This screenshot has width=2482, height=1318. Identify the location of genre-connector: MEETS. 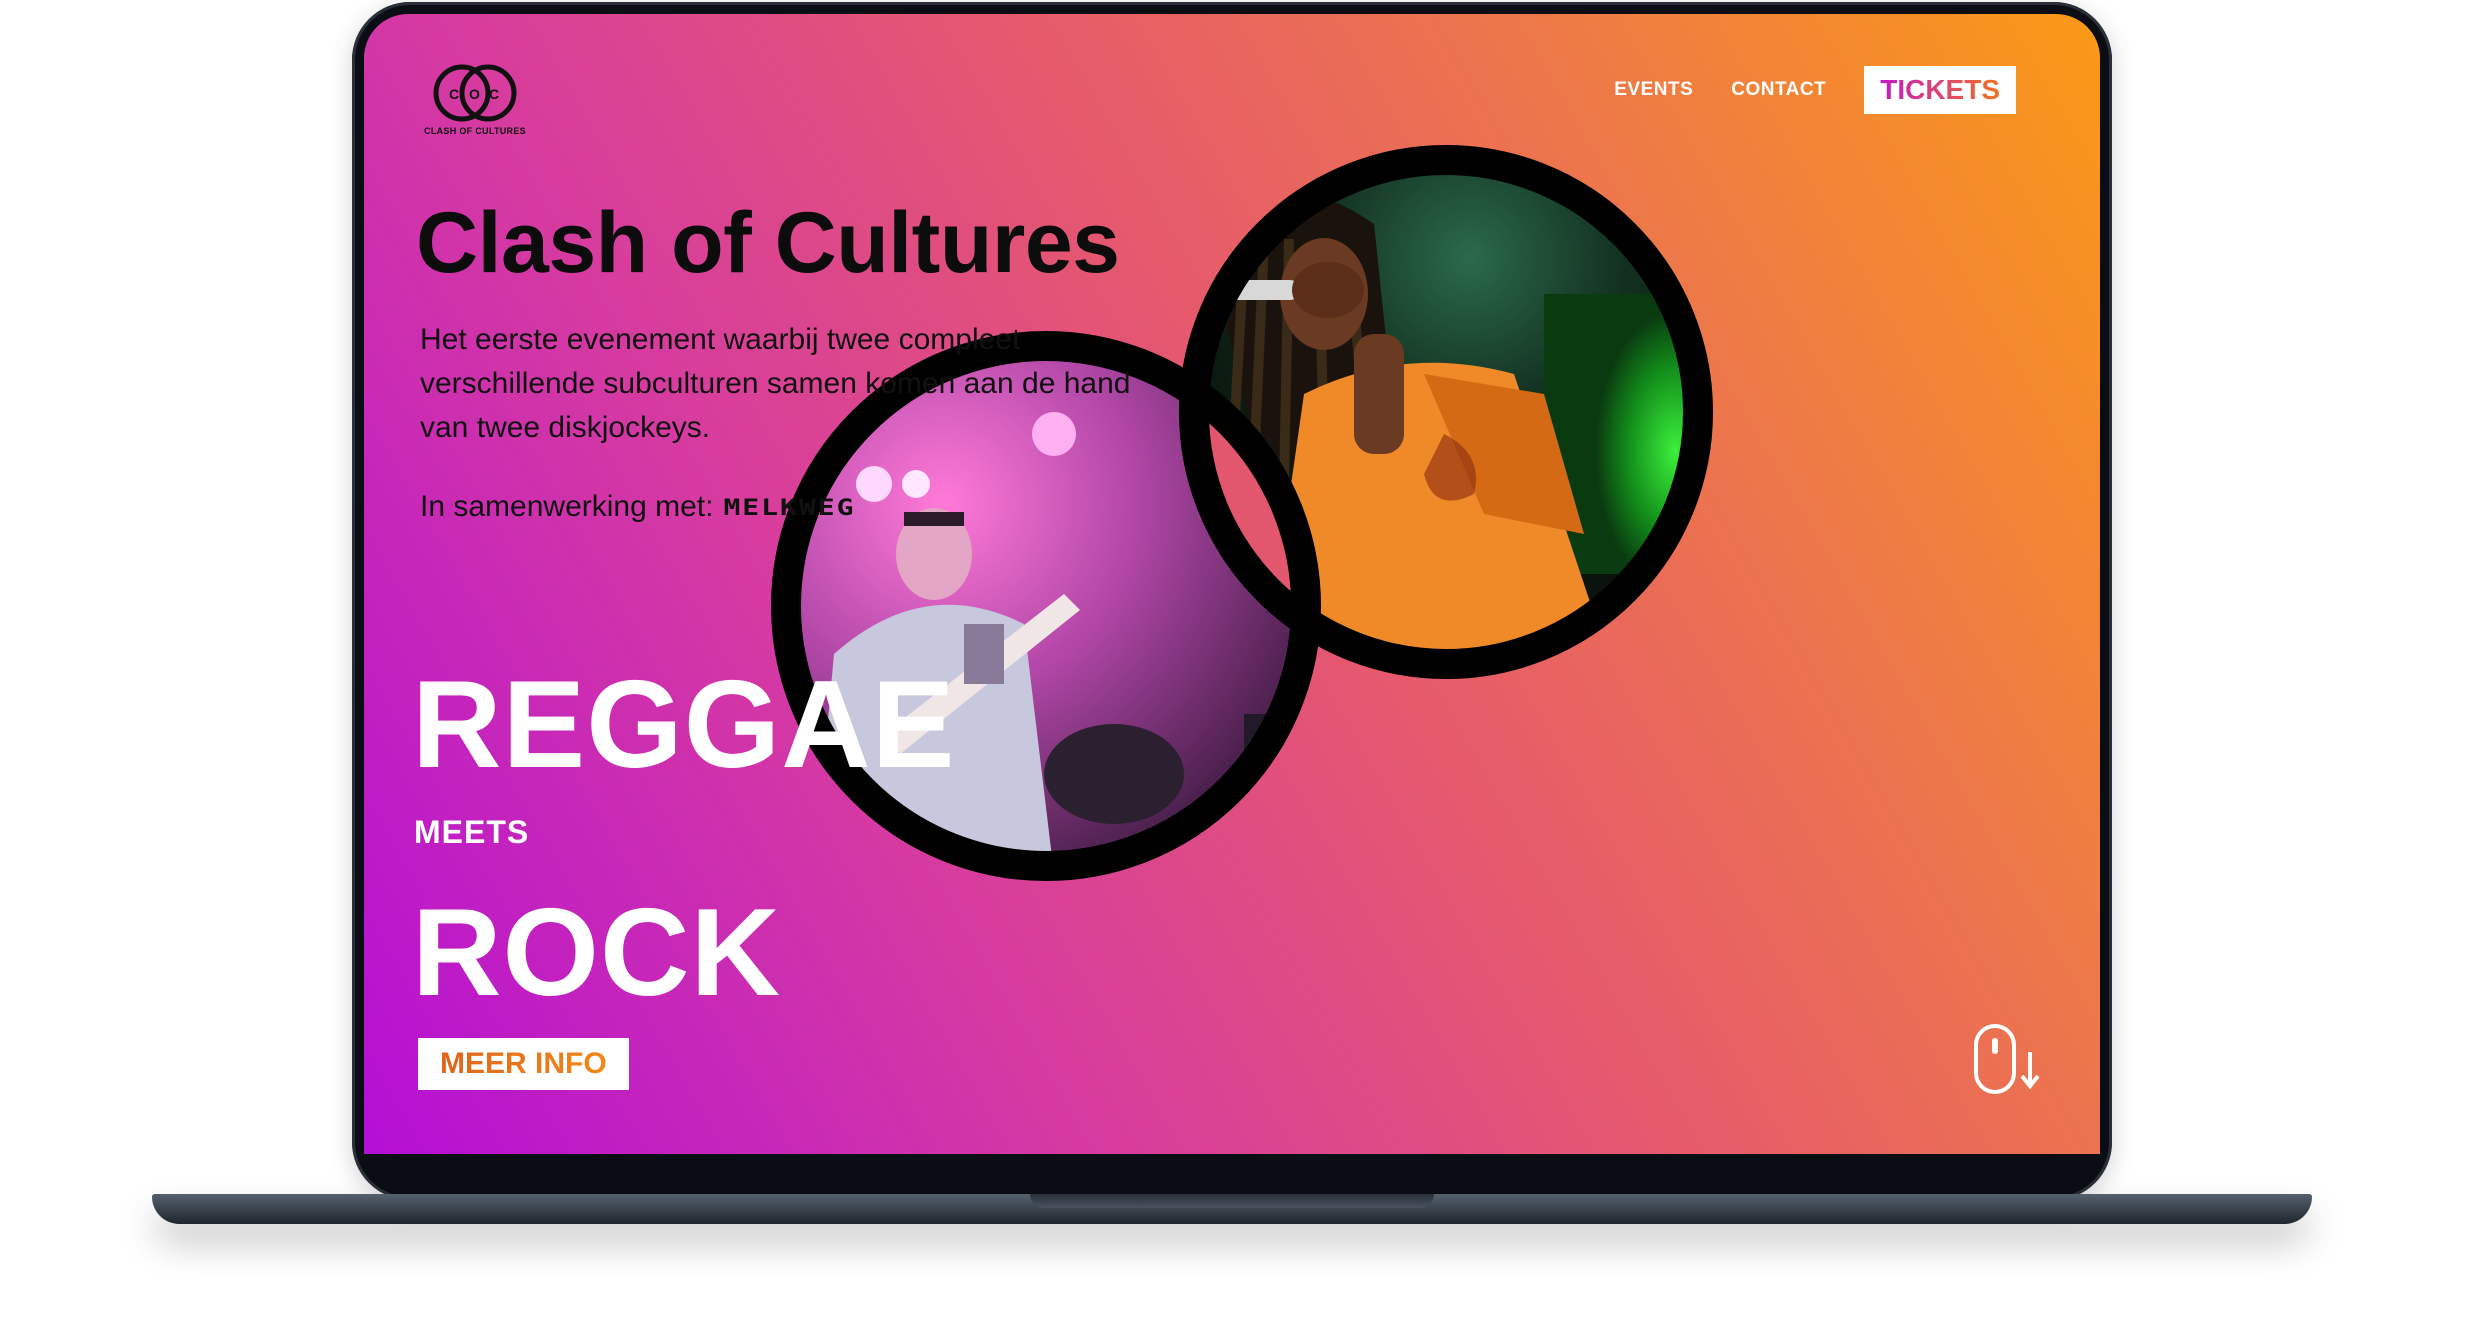
(472, 832).